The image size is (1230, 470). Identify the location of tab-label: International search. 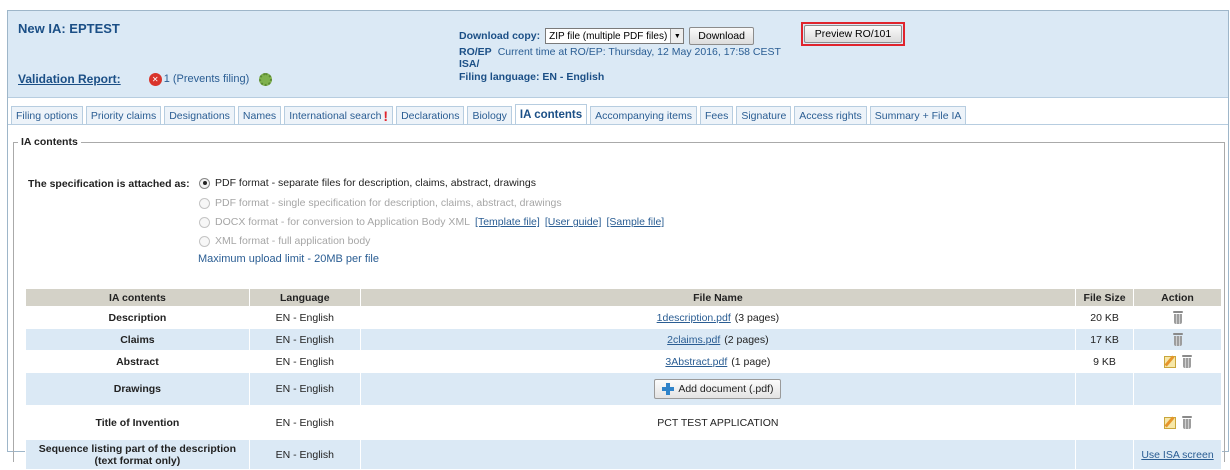
(335, 115).